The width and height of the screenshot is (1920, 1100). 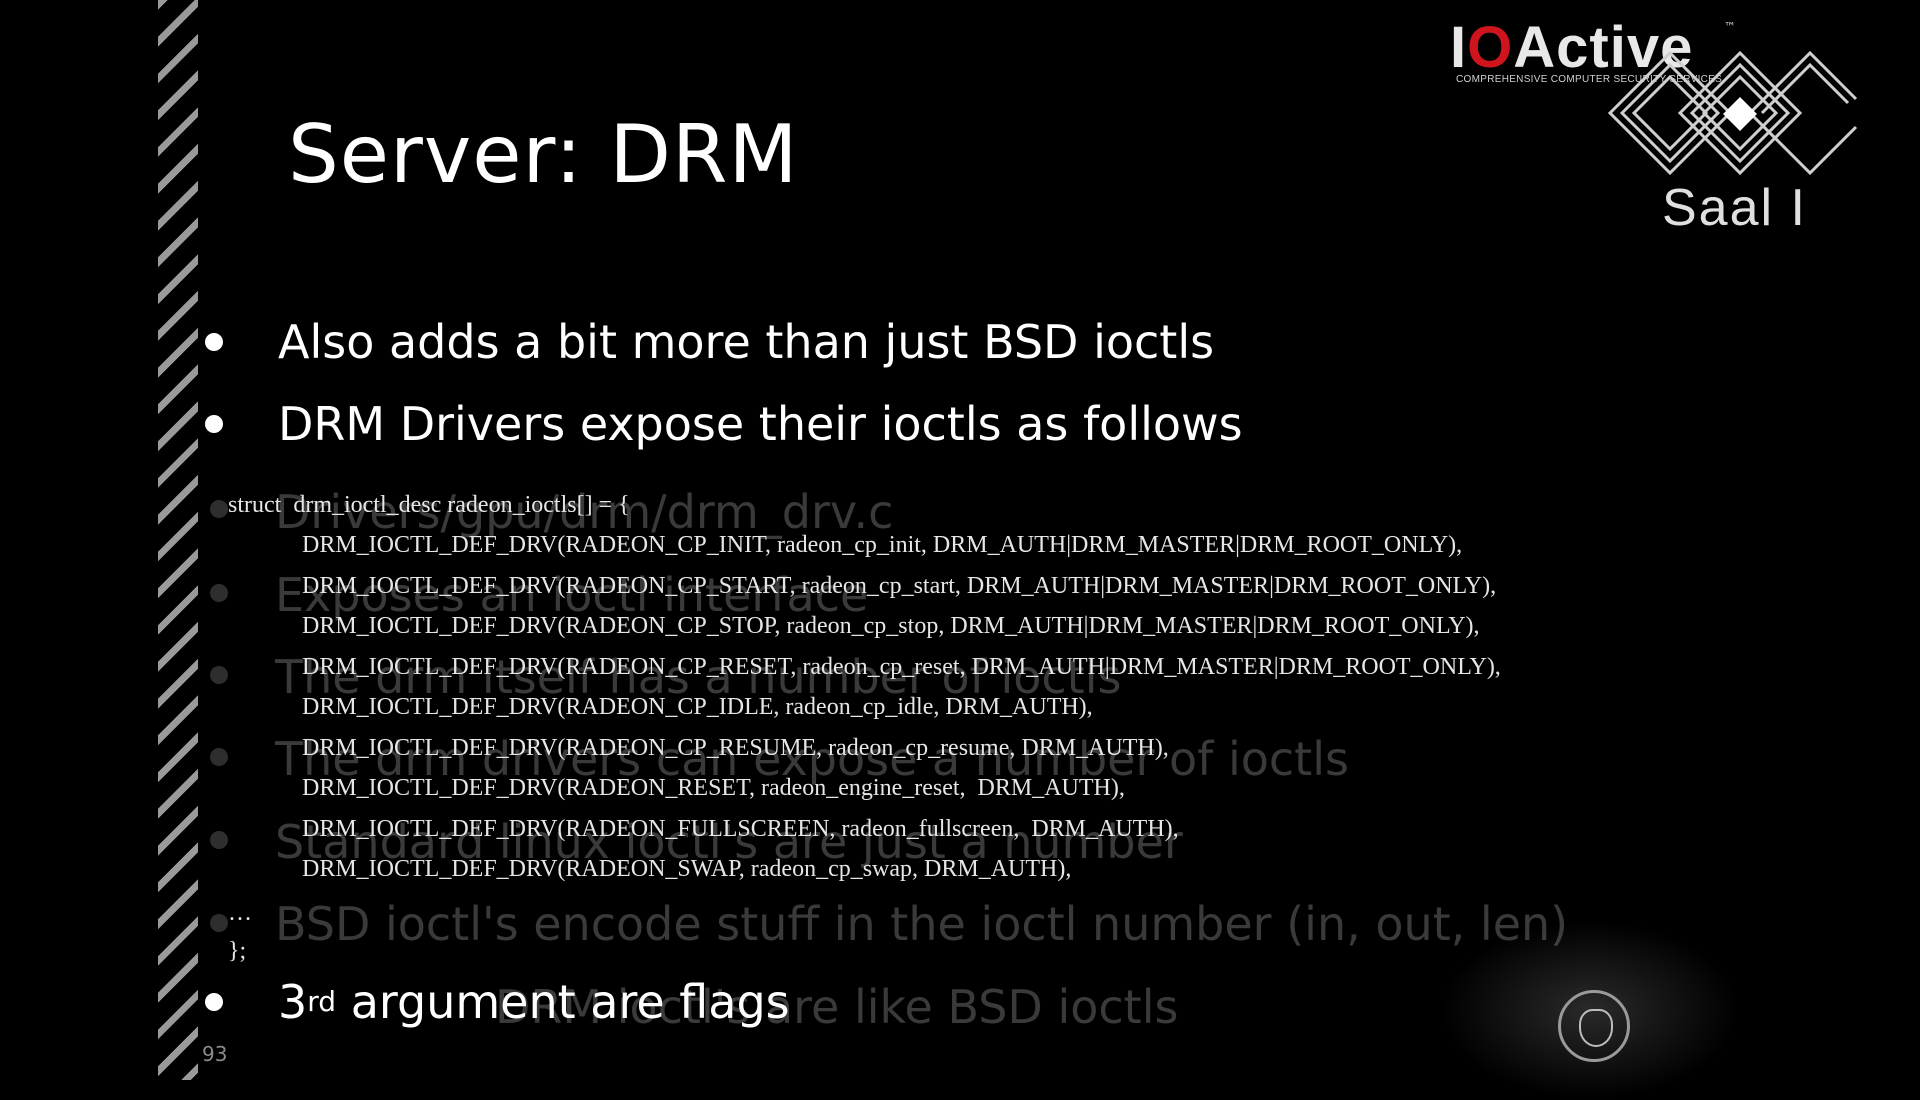 What do you see at coordinates (215, 1054) in the screenshot?
I see `page-number: 93` at bounding box center [215, 1054].